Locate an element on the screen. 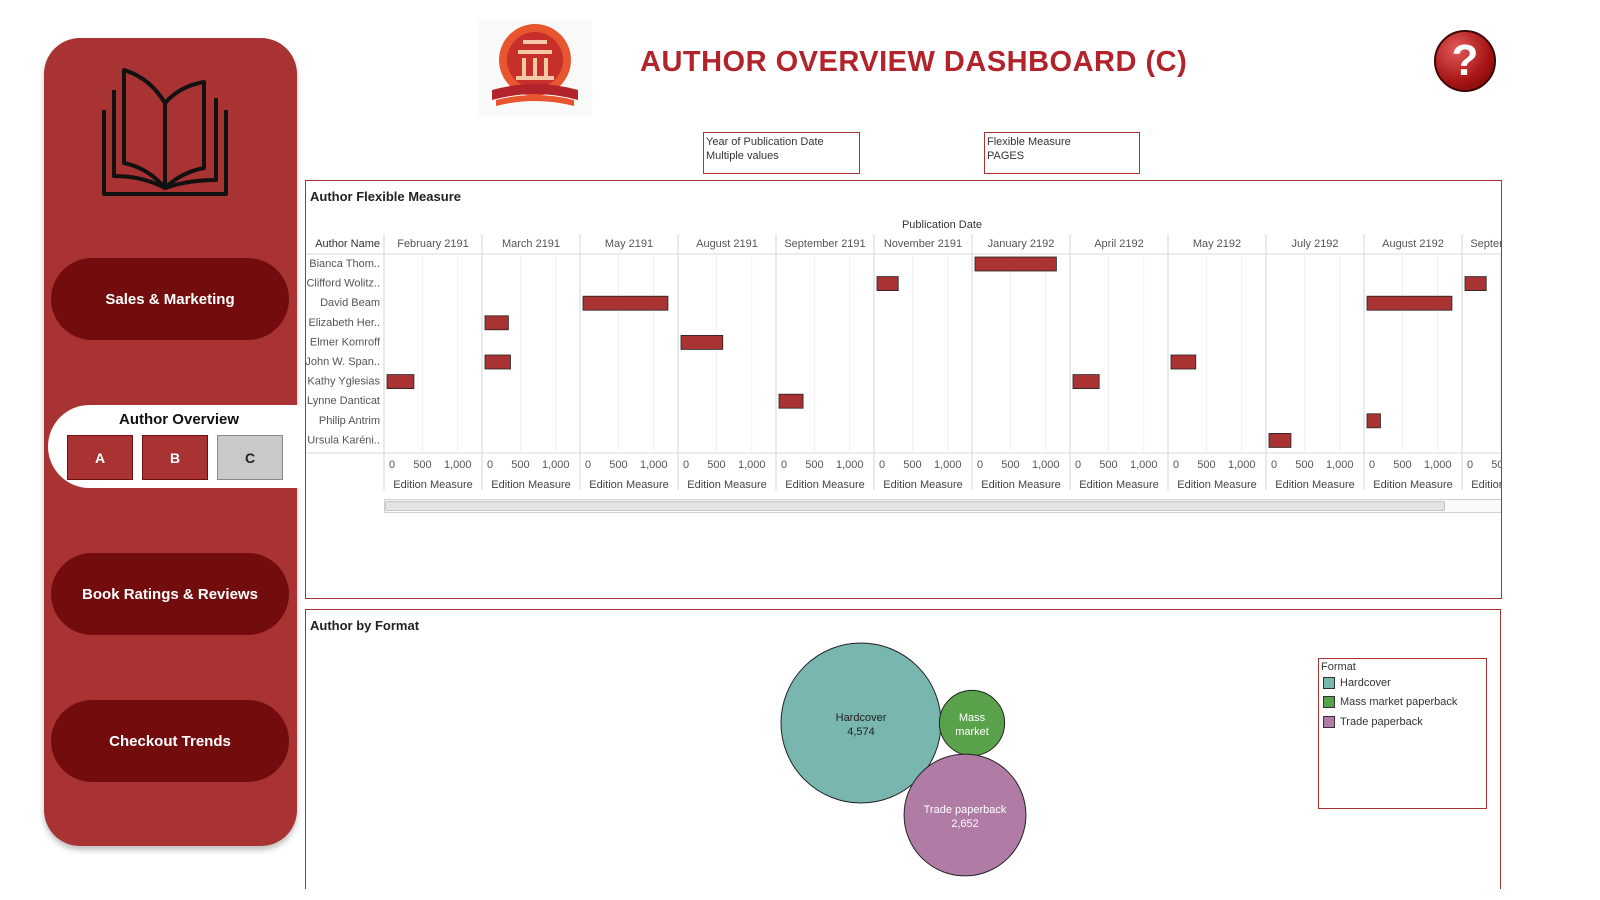 This screenshot has width=1600, height=900. nav-checkout-trends-button: Checkout Trends is located at coordinates (170, 741).